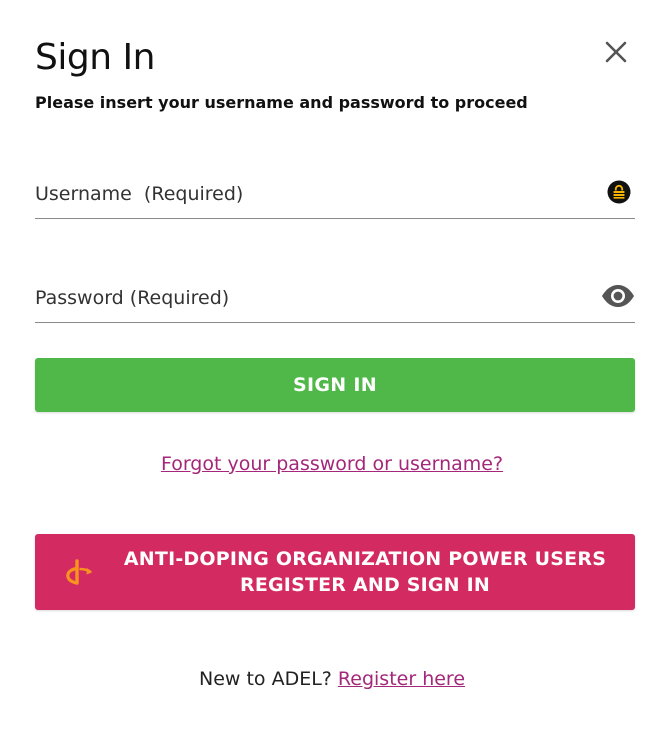 The width and height of the screenshot is (664, 742). I want to click on sign-in-button: SIGN IN, so click(335, 385).